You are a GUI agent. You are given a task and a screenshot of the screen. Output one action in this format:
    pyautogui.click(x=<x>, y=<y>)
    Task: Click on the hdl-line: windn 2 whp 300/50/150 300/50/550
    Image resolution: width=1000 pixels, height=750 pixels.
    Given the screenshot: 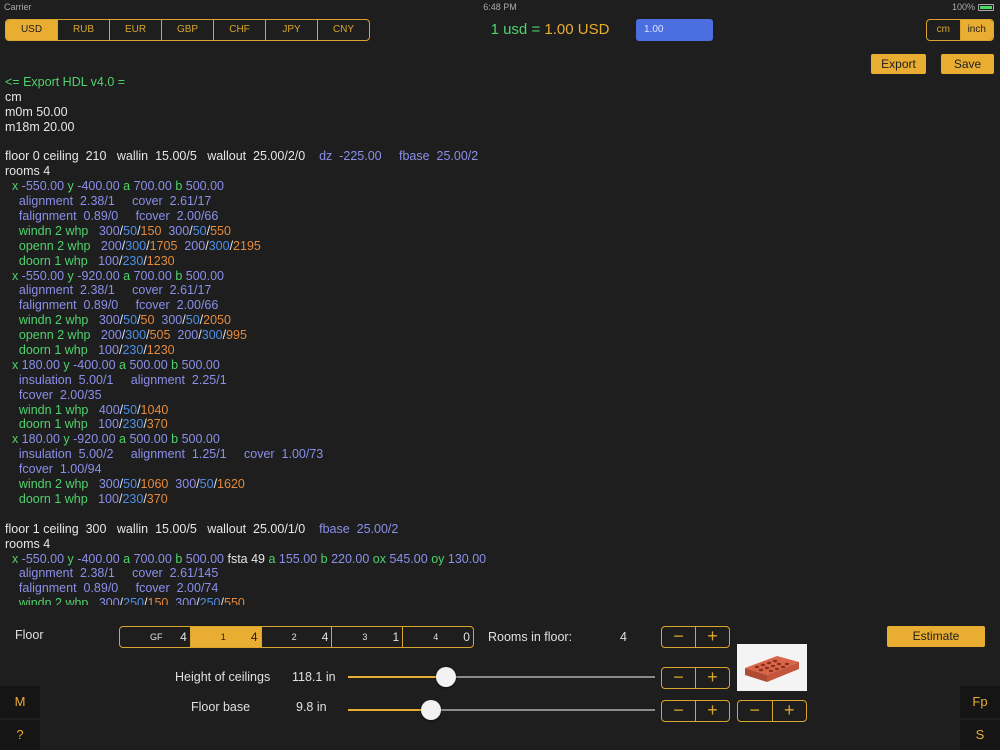 What is the action you would take?
    pyautogui.click(x=500, y=231)
    